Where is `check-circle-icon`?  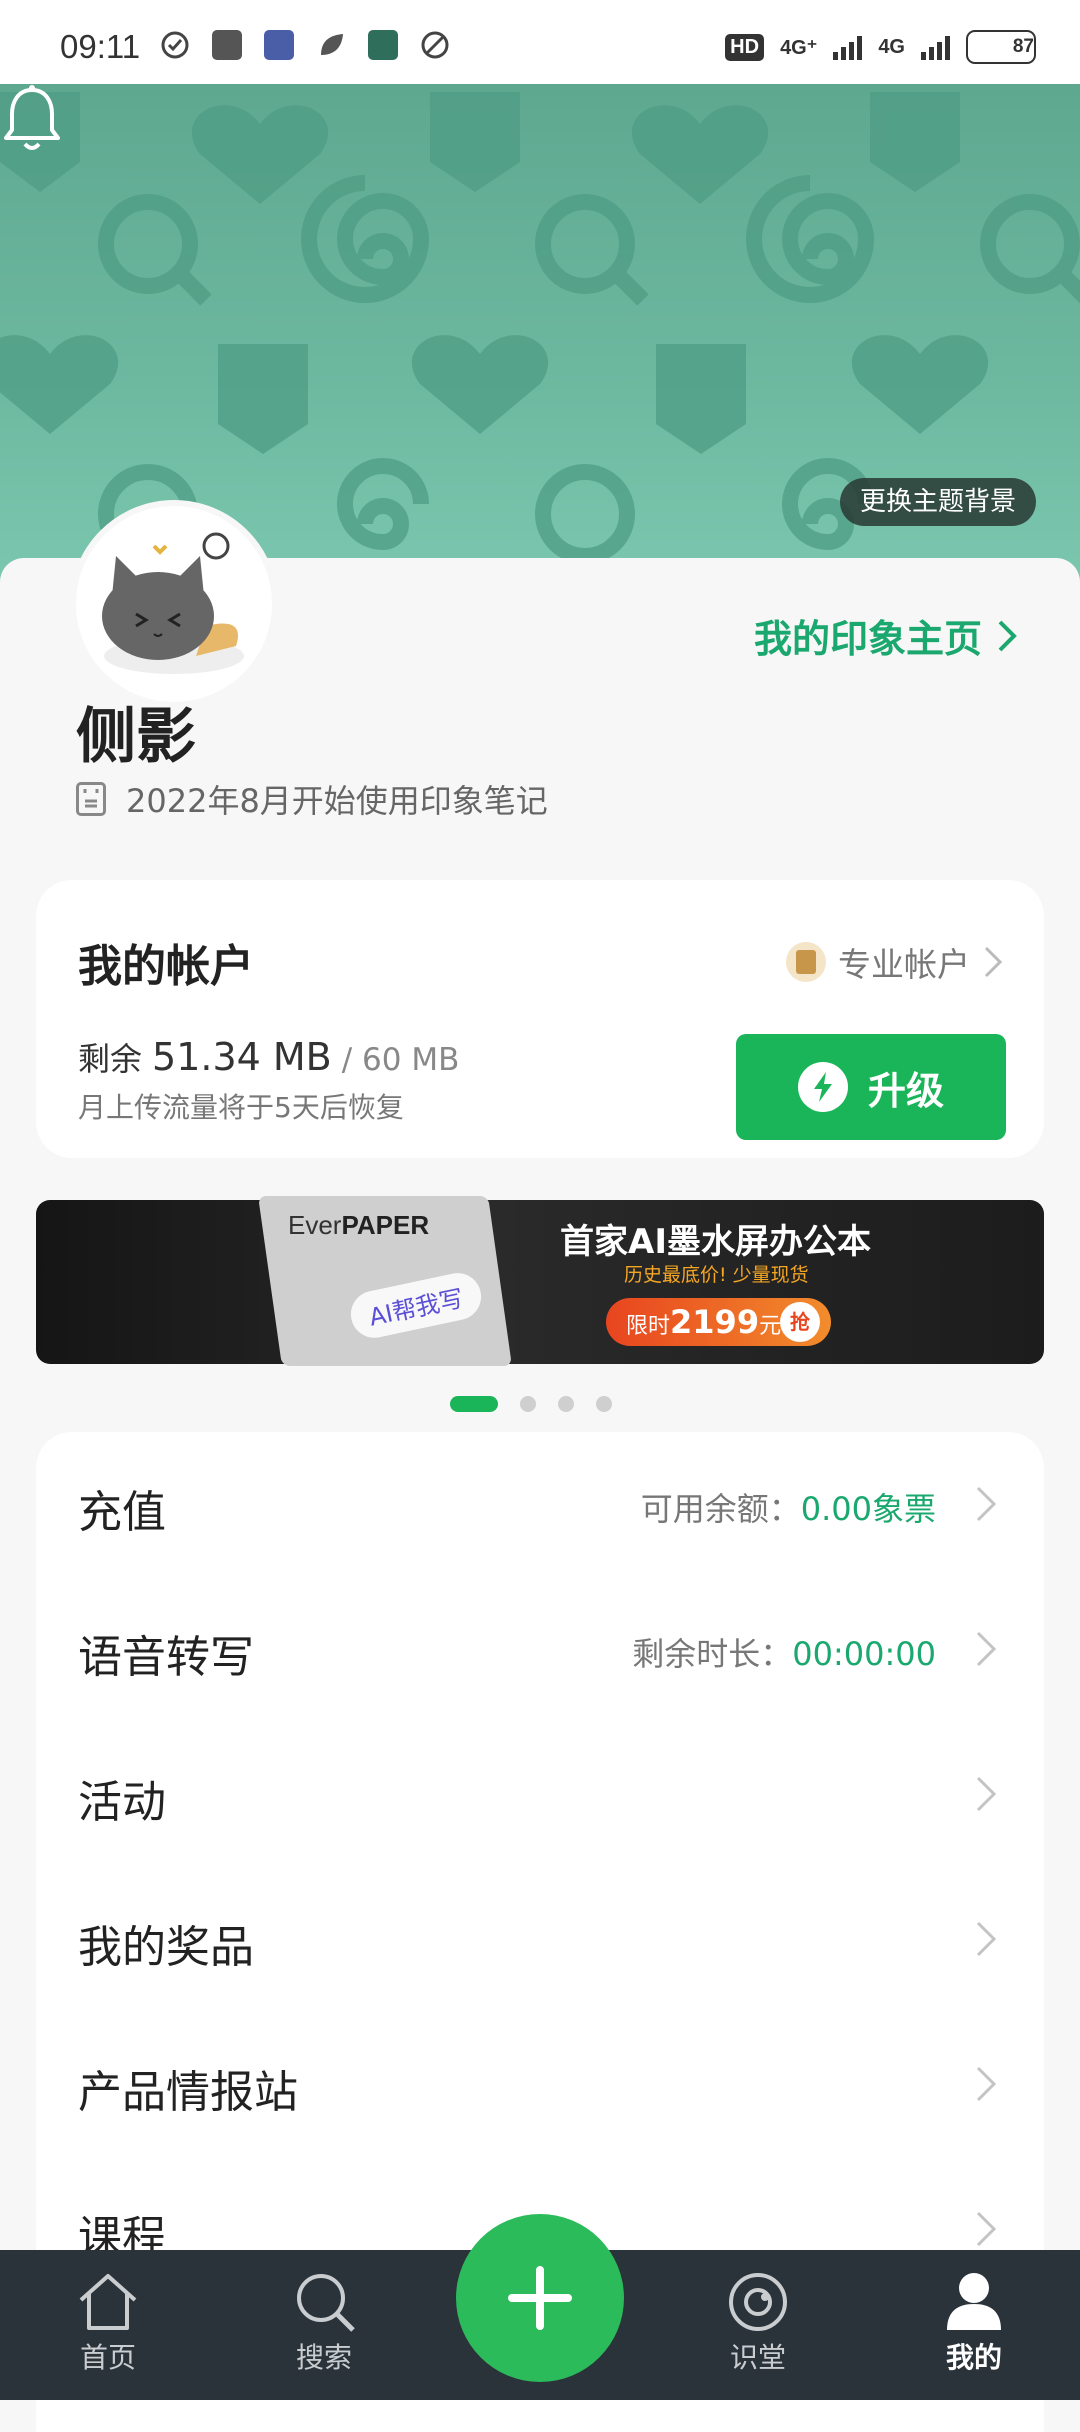 check-circle-icon is located at coordinates (175, 45).